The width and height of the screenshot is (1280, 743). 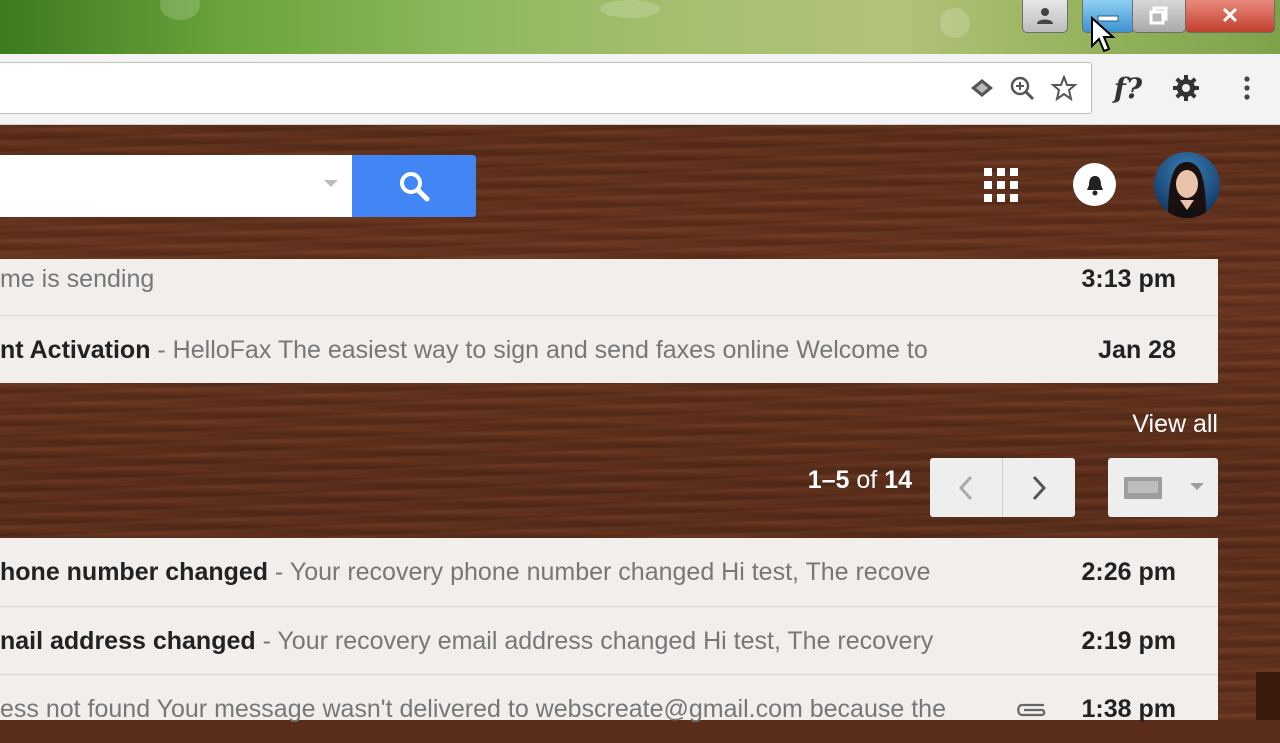 What do you see at coordinates (1103, 34) in the screenshot?
I see `mouse-cursor-icon` at bounding box center [1103, 34].